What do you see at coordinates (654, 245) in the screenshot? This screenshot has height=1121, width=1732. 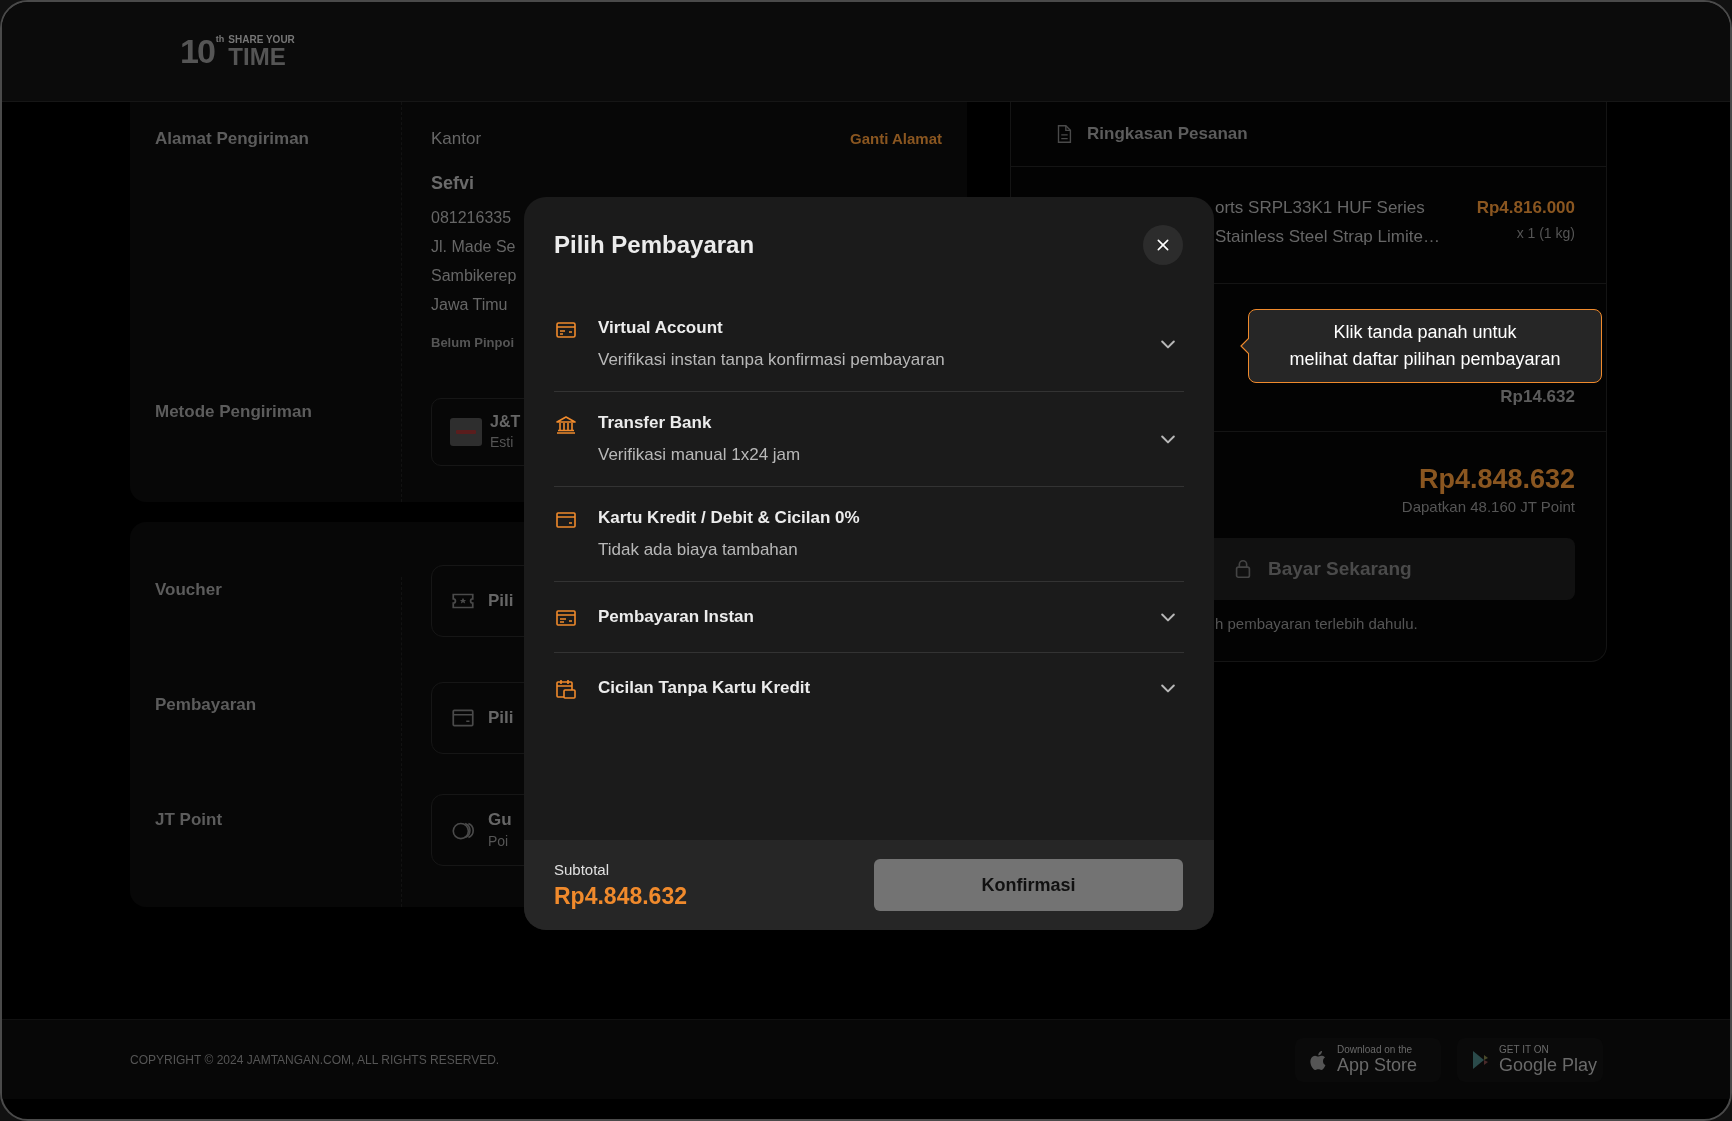 I see `dialog-title: Pilih Pembayaran` at bounding box center [654, 245].